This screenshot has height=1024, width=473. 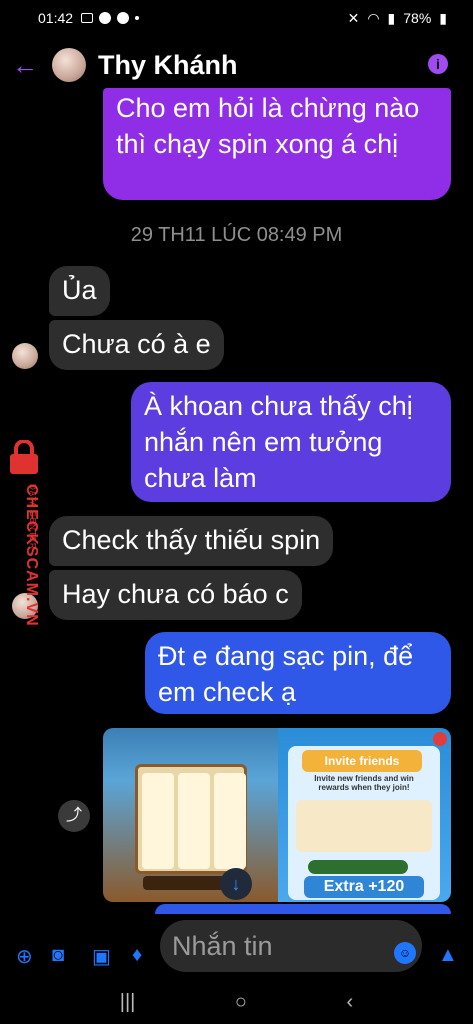 I want to click on message-bubble-incoming: Ủa, so click(x=79, y=291).